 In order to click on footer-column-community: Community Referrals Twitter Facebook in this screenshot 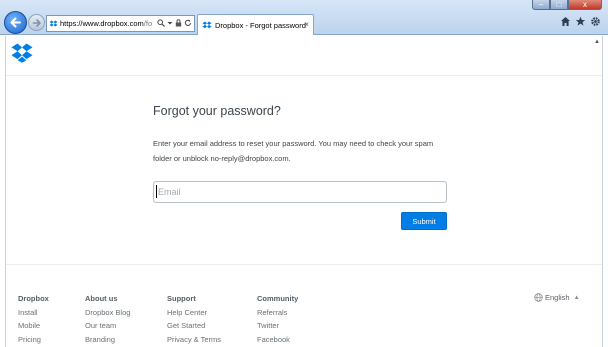, I will do `click(277, 319)`.